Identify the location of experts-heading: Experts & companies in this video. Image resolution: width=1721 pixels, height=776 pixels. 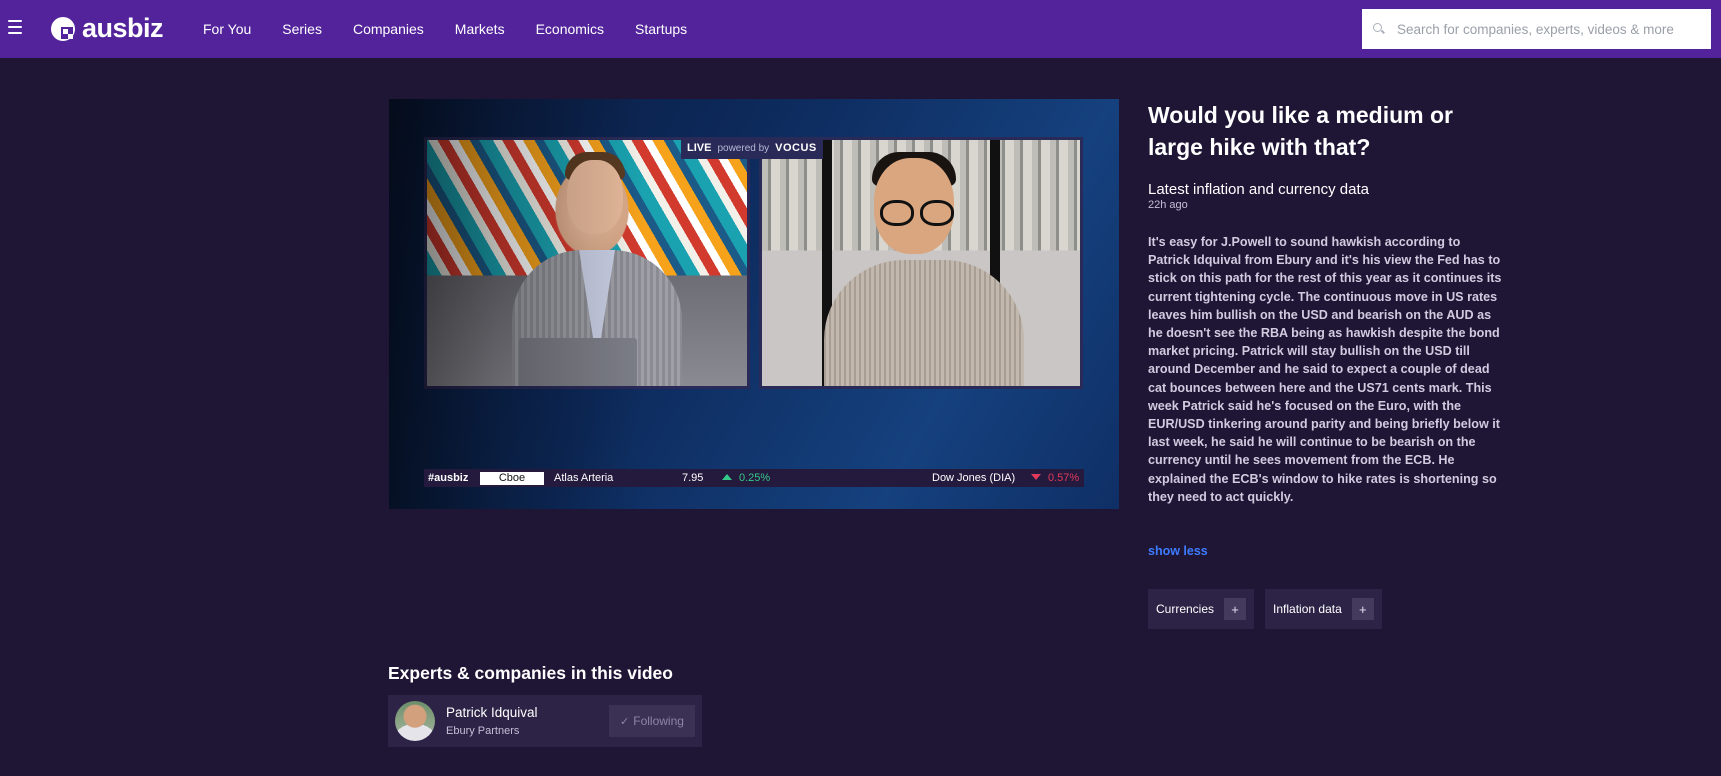
(530, 673).